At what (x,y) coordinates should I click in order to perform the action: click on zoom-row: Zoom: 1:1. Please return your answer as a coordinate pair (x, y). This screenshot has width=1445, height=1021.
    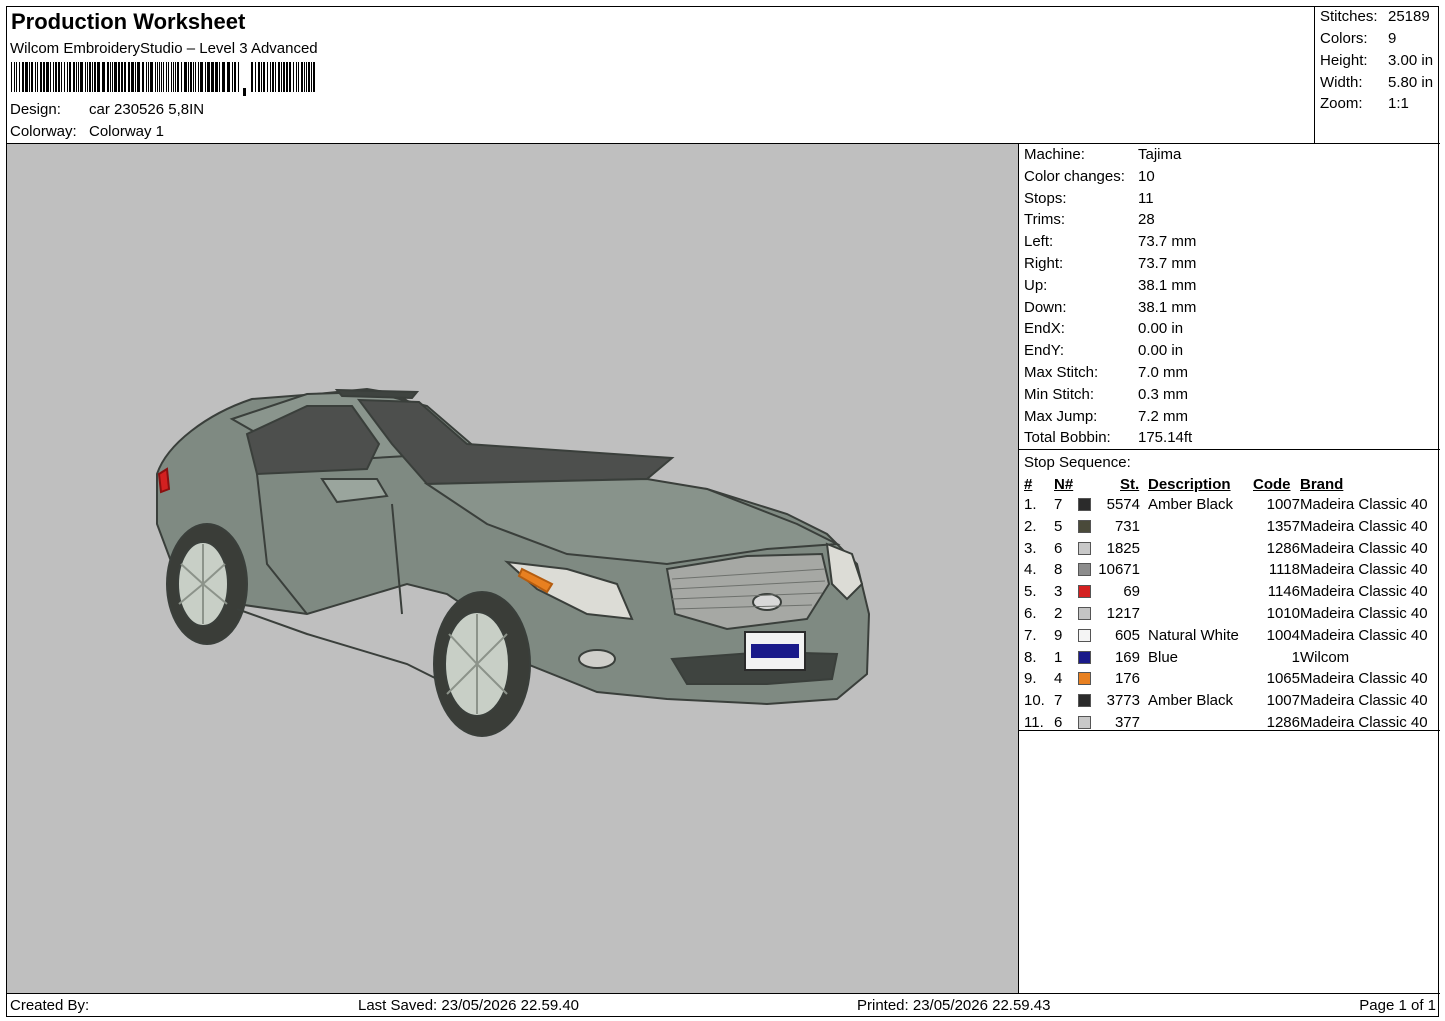
    Looking at the image, I should click on (1364, 103).